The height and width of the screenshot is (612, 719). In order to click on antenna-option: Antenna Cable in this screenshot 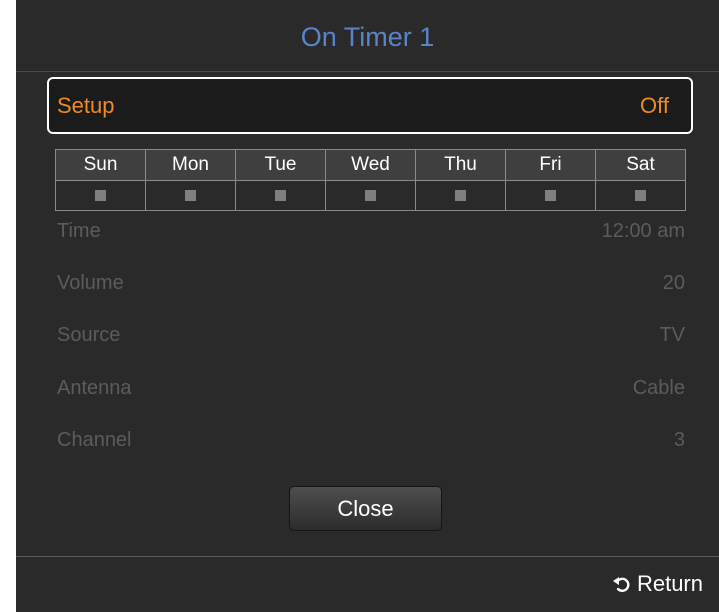, I will do `click(371, 388)`.